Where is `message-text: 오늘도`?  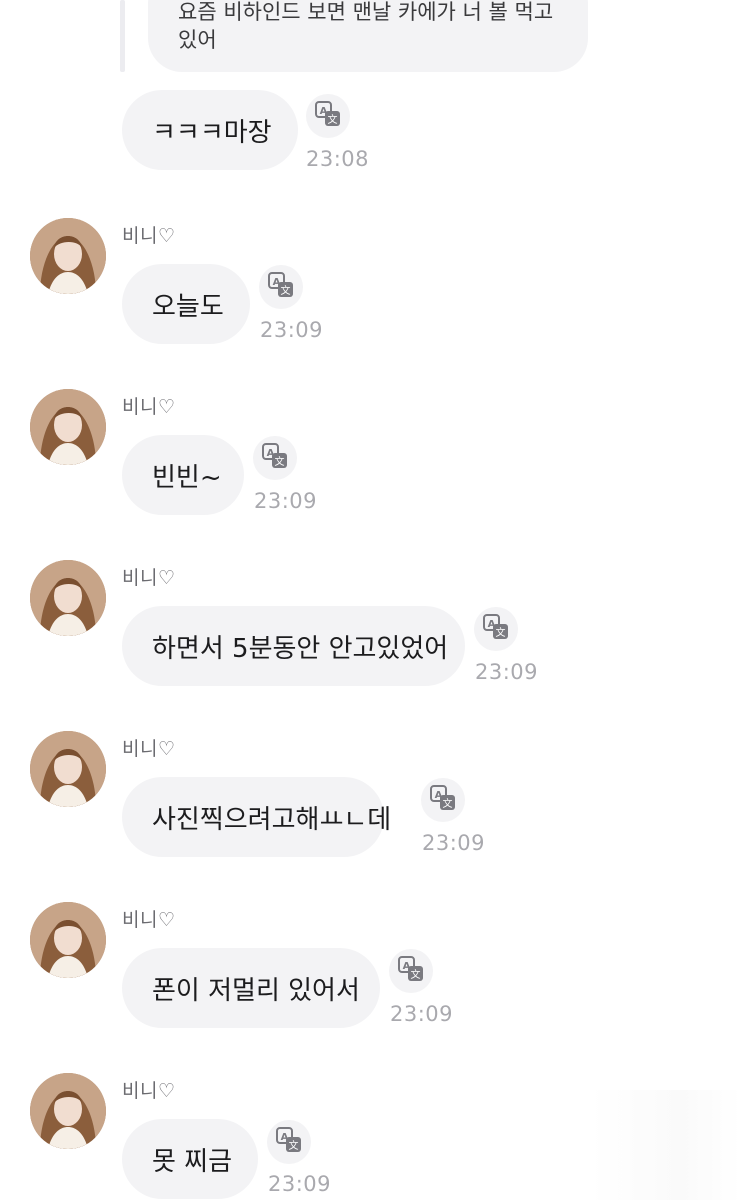
message-text: 오늘도 is located at coordinates (188, 306).